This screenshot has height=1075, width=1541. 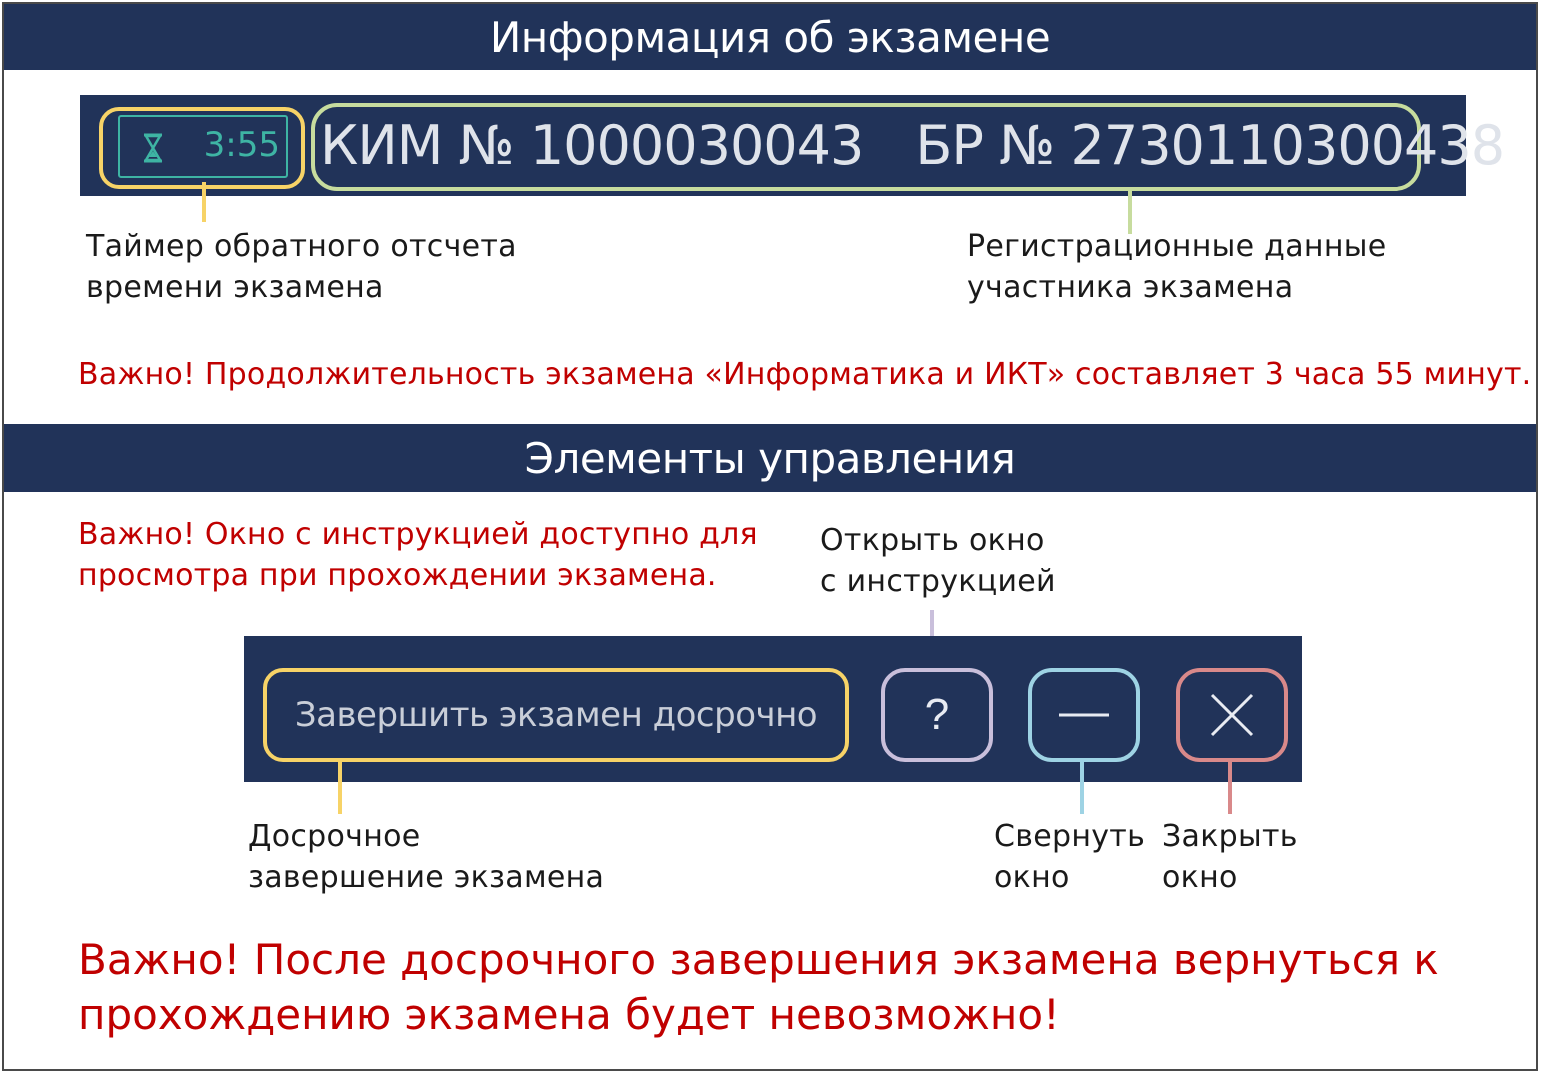 What do you see at coordinates (556, 715) in the screenshot?
I see `finish-early-button: Завершить экзамен досрочно` at bounding box center [556, 715].